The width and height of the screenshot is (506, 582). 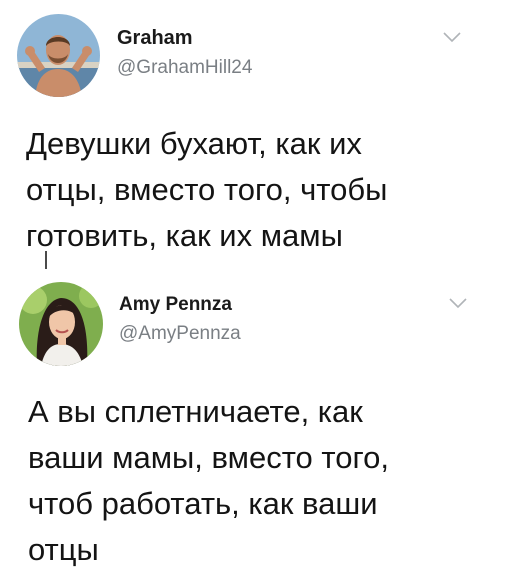 What do you see at coordinates (175, 305) in the screenshot?
I see `display-name: Amy Pennza` at bounding box center [175, 305].